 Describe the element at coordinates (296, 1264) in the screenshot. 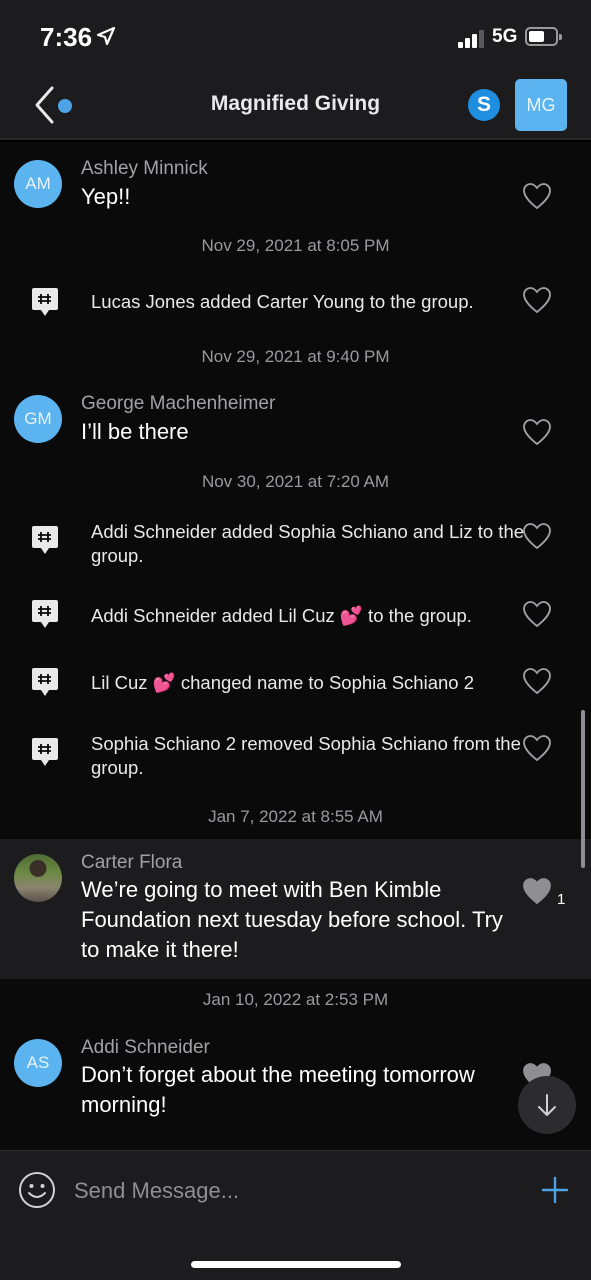

I see `home-indicator` at that location.